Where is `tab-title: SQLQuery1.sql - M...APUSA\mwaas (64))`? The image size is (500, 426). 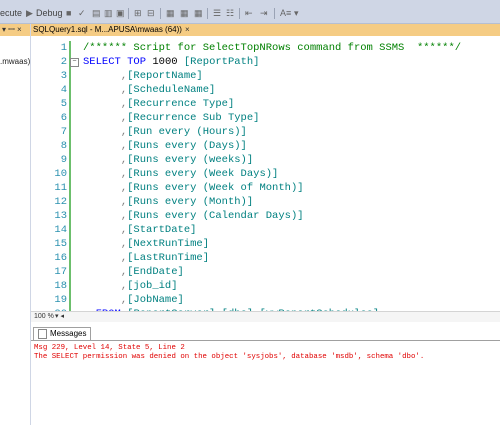
tab-title: SQLQuery1.sql - M...APUSA\mwaas (64)) is located at coordinates (107, 29).